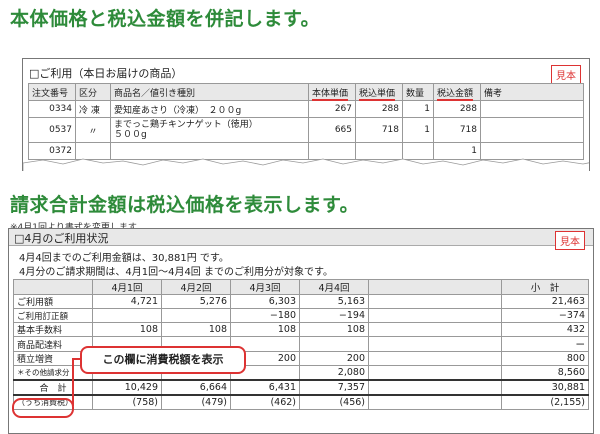 The image size is (600, 434). Describe the element at coordinates (127, 287) in the screenshot. I see `col-week1: 4月1回` at that location.